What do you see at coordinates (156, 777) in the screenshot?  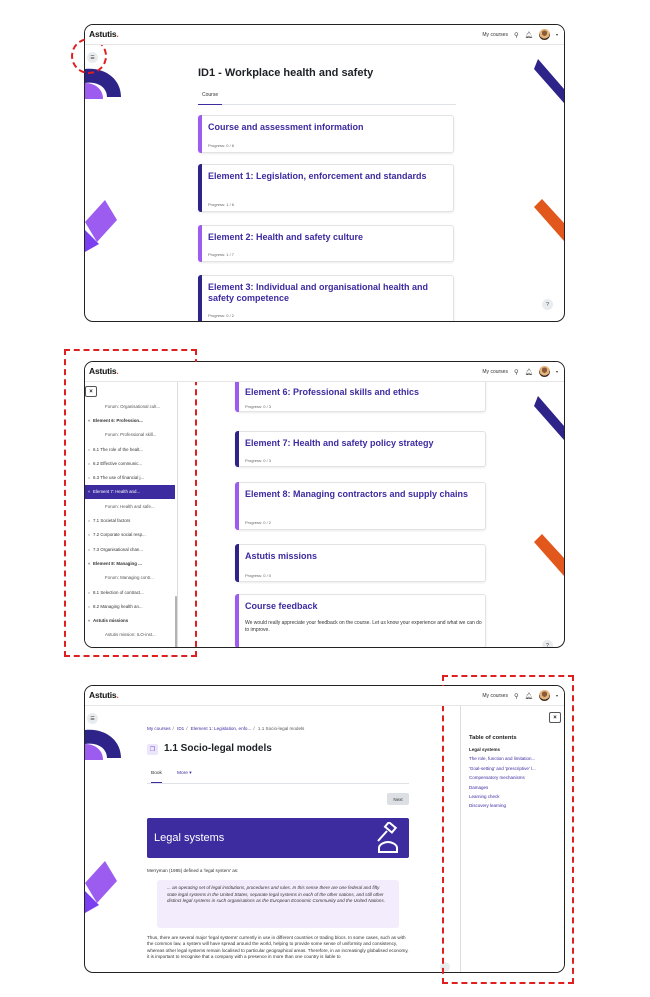 I see `tab-book: Book` at bounding box center [156, 777].